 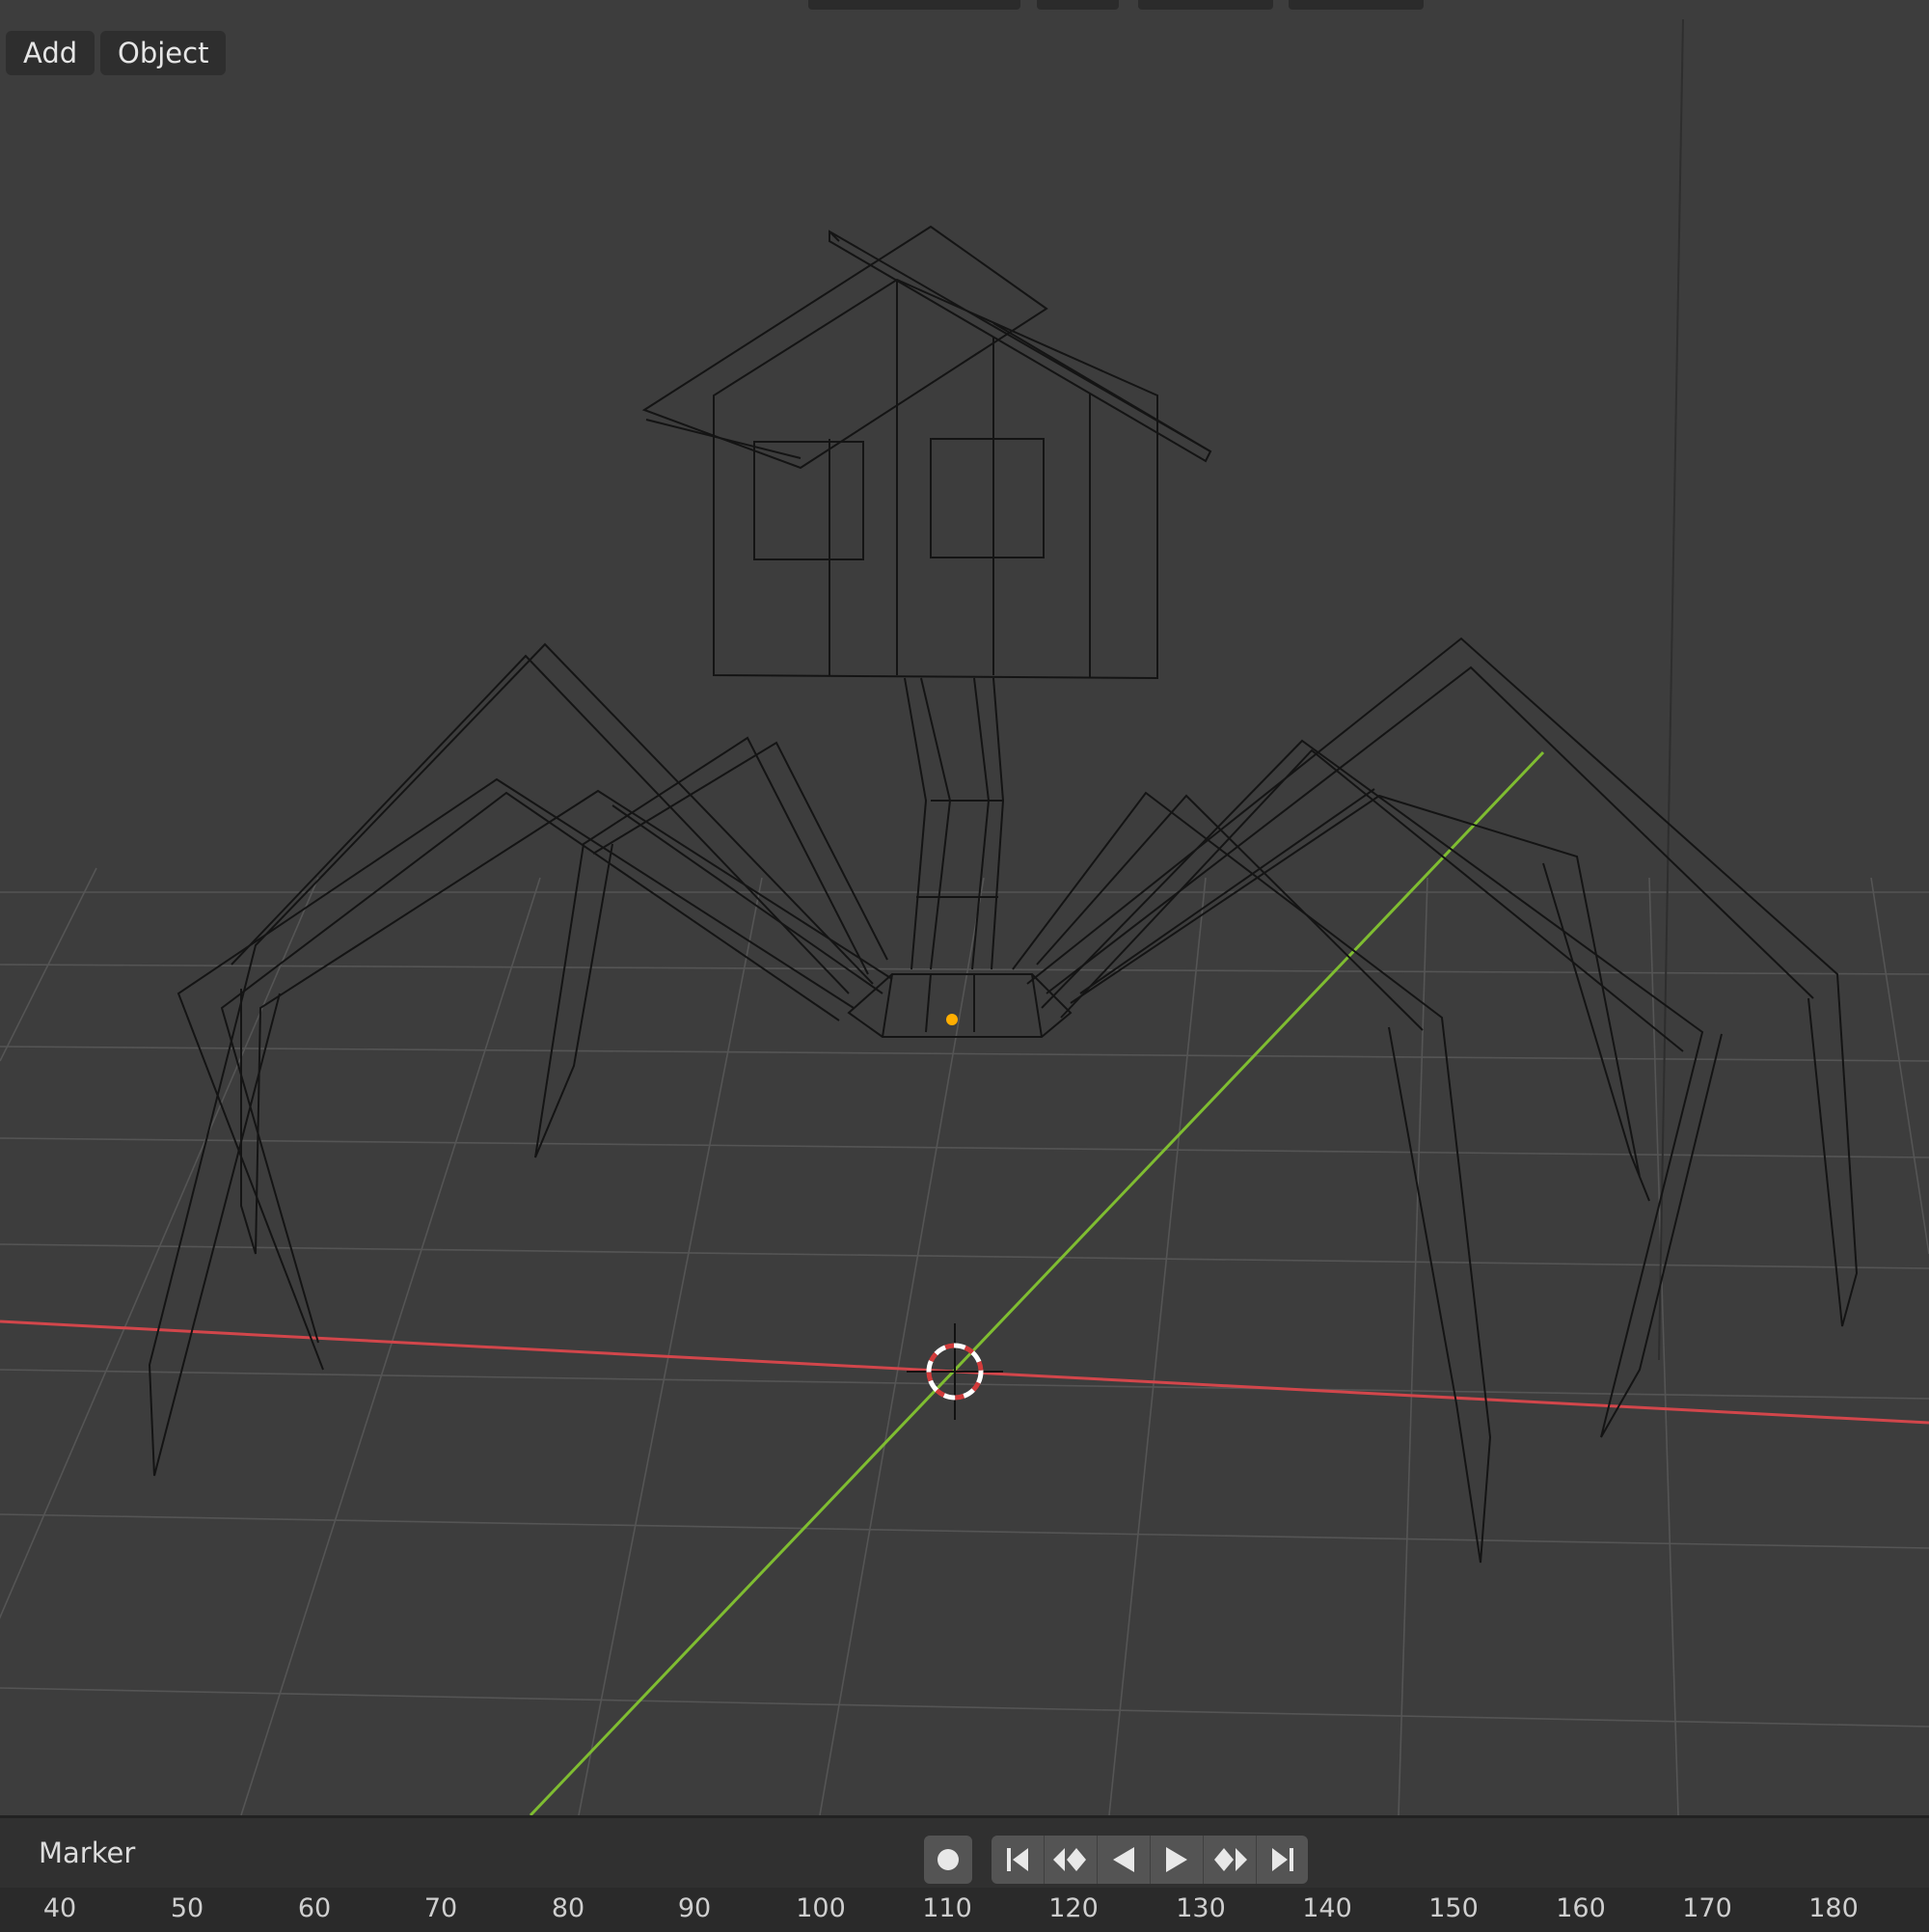 I want to click on prev-keyframe-icon, so click(x=1069, y=1859).